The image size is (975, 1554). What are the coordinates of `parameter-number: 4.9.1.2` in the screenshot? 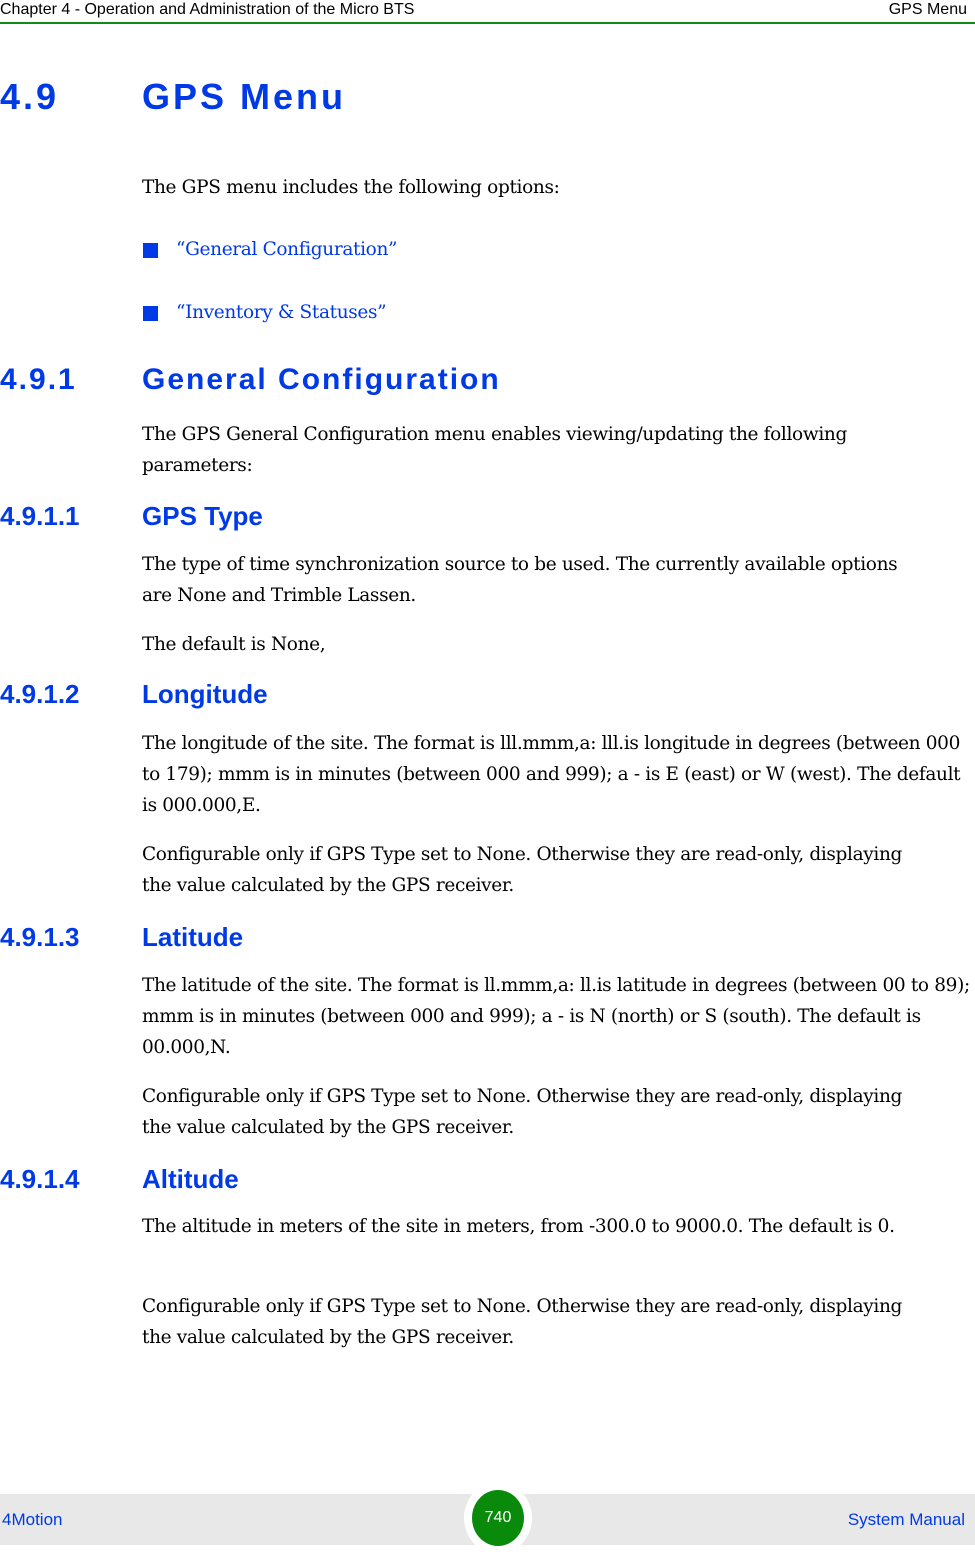 It's located at (40, 694).